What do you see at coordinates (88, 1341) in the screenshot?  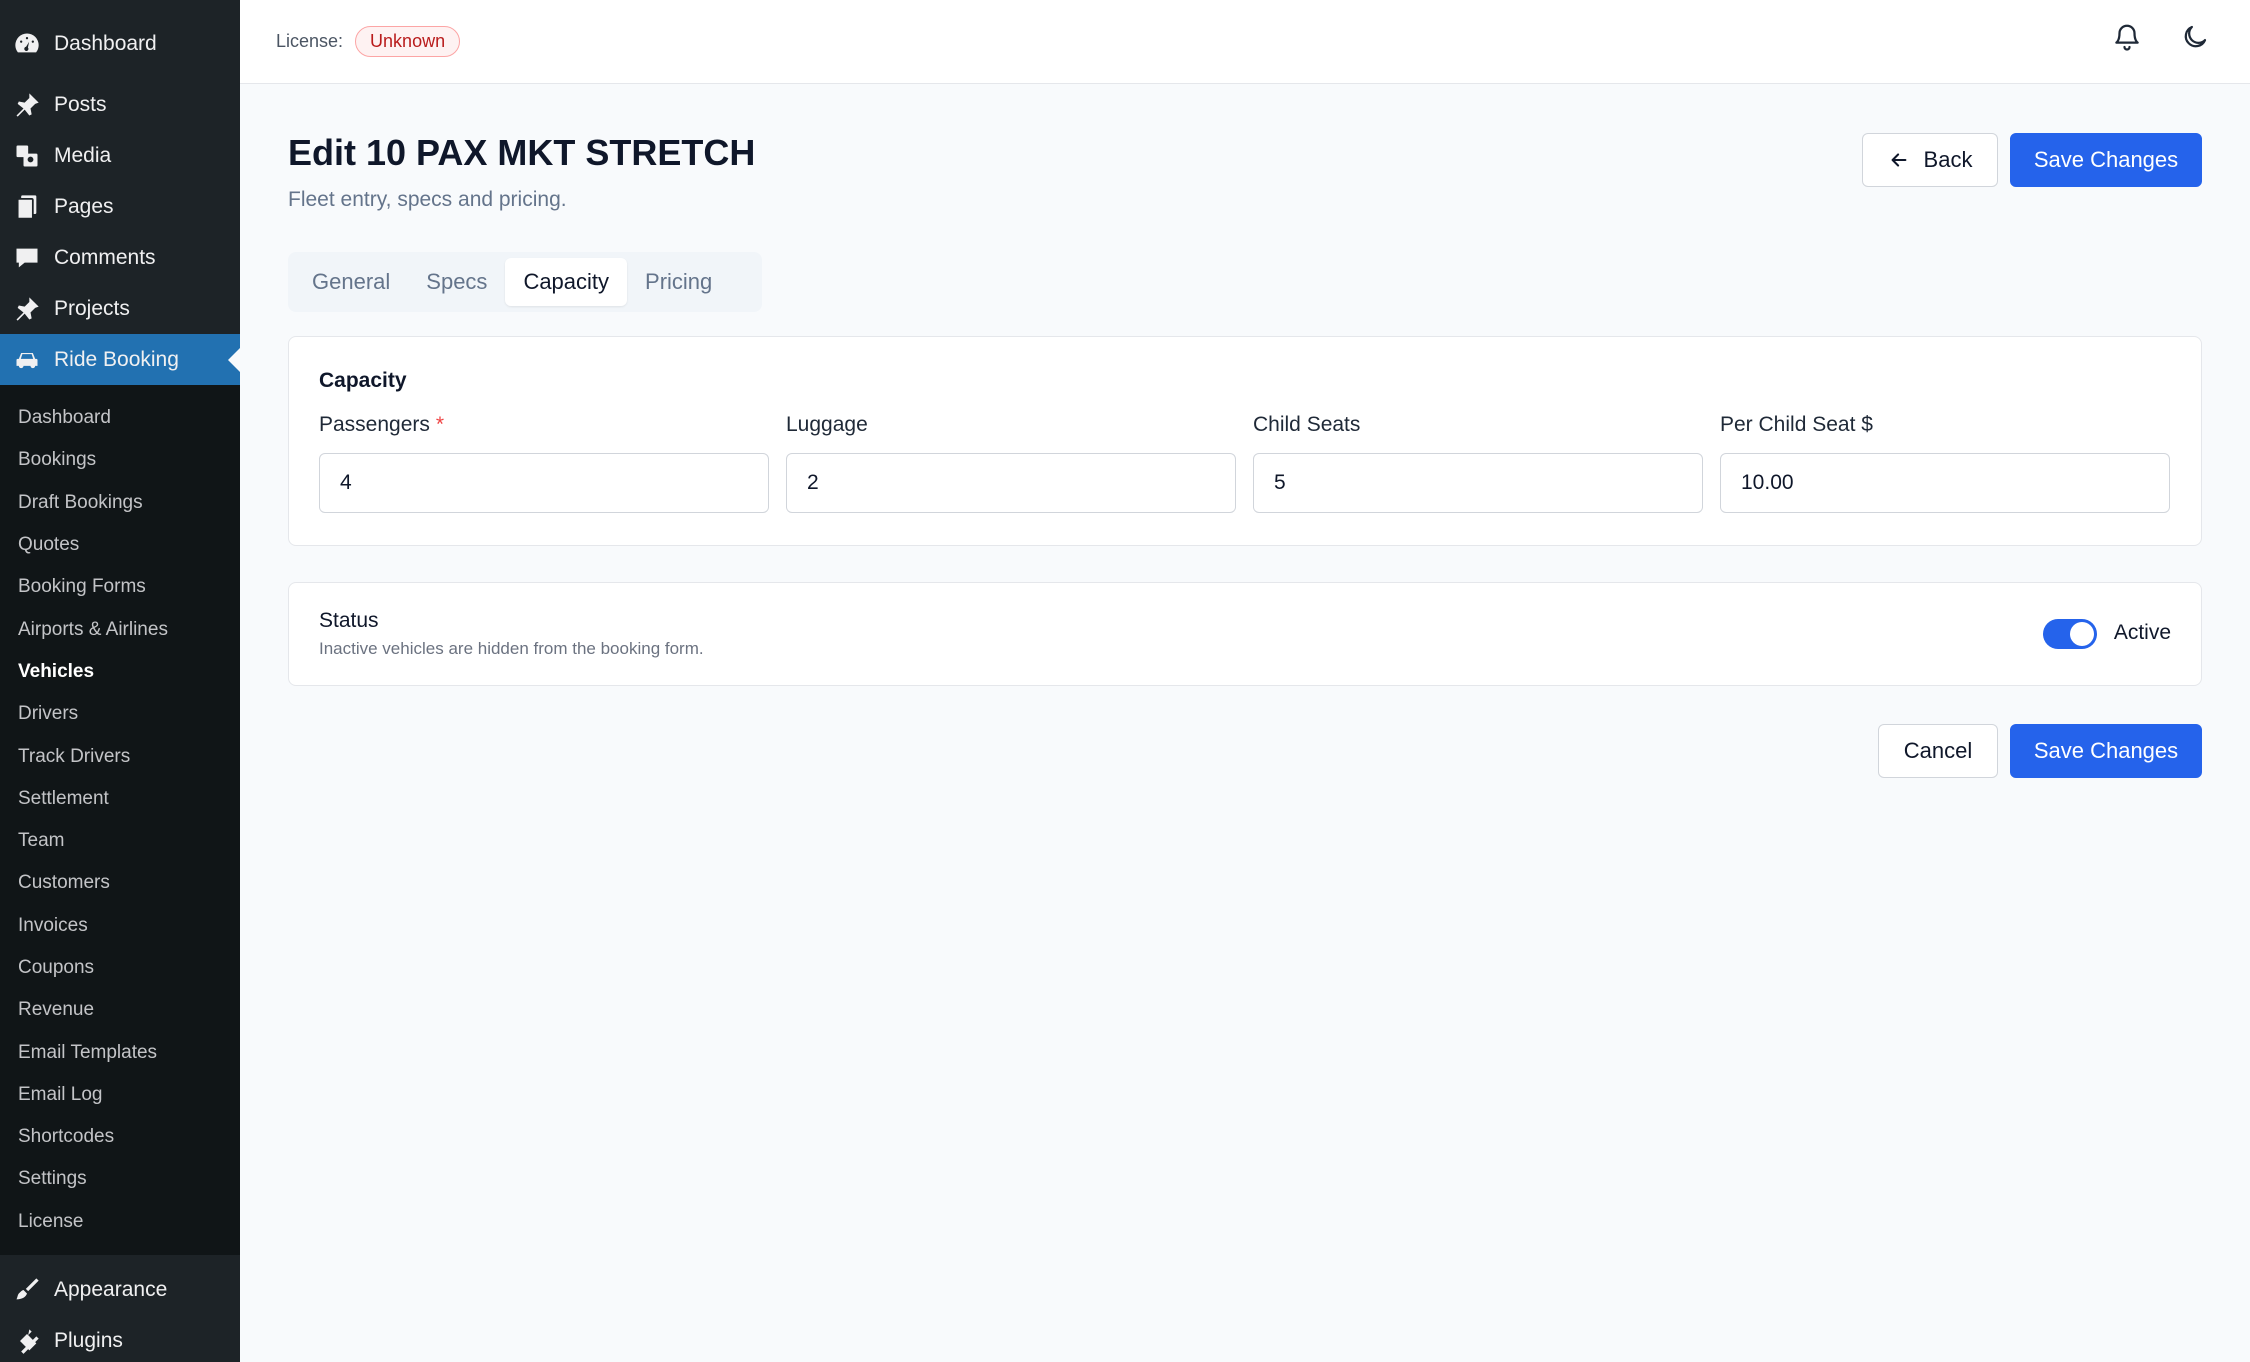 I see `sidebar-item-label: Plugins` at bounding box center [88, 1341].